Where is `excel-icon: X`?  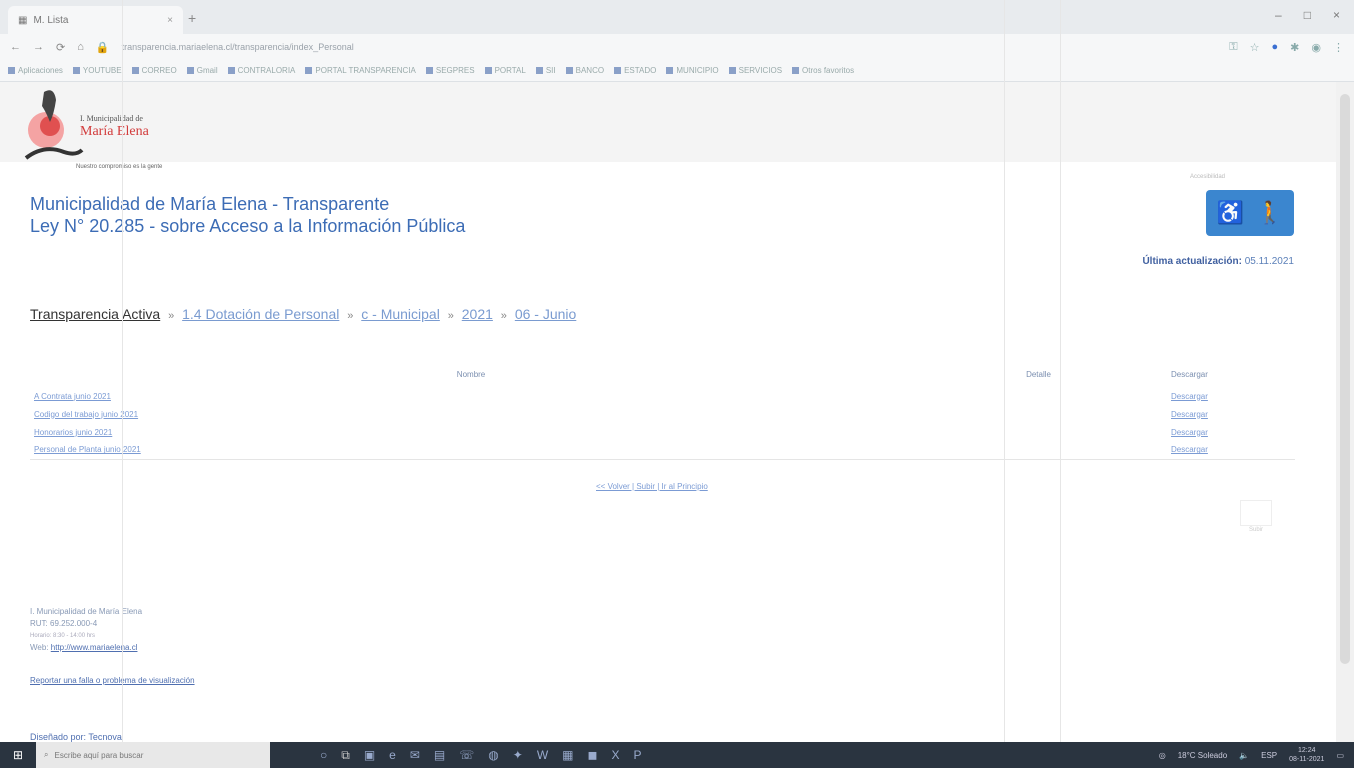
excel-icon: X is located at coordinates (615, 755).